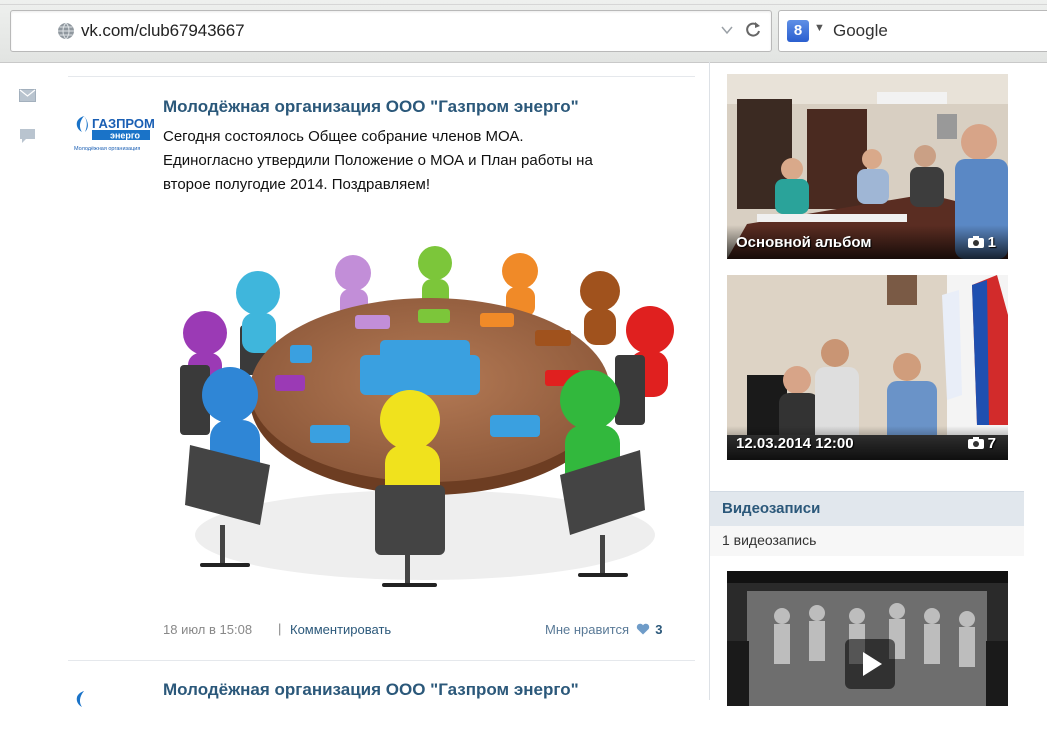 The height and width of the screenshot is (731, 1047). I want to click on album-main: Основной альбом 1, so click(867, 166).